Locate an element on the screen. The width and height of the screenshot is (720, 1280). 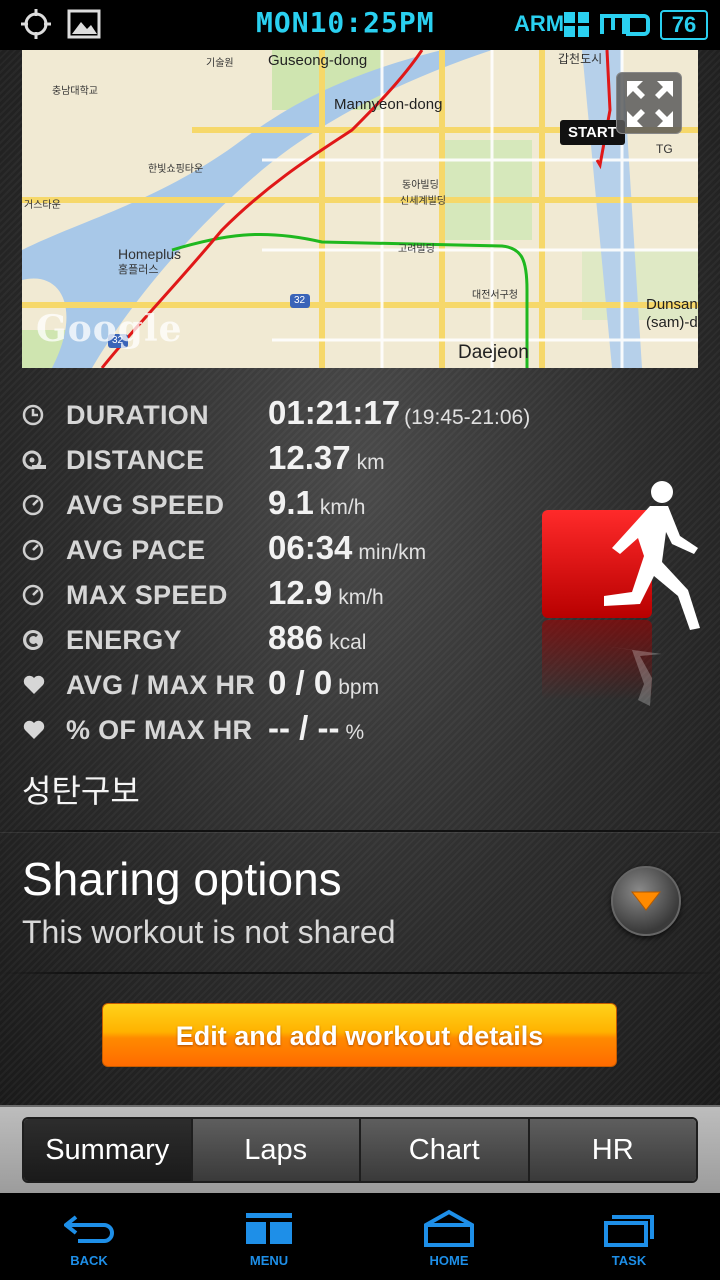
workout-name: 성탄구보 is located at coordinates (81, 789).